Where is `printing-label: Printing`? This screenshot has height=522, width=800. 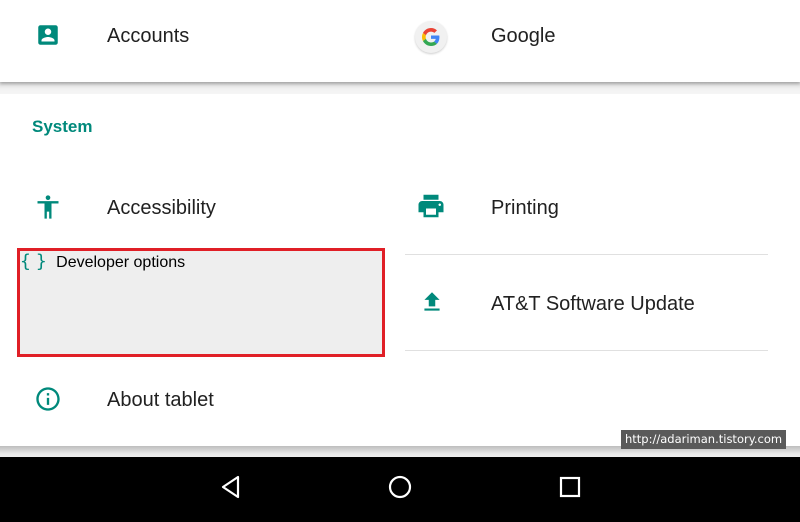
printing-label: Printing is located at coordinates (525, 208).